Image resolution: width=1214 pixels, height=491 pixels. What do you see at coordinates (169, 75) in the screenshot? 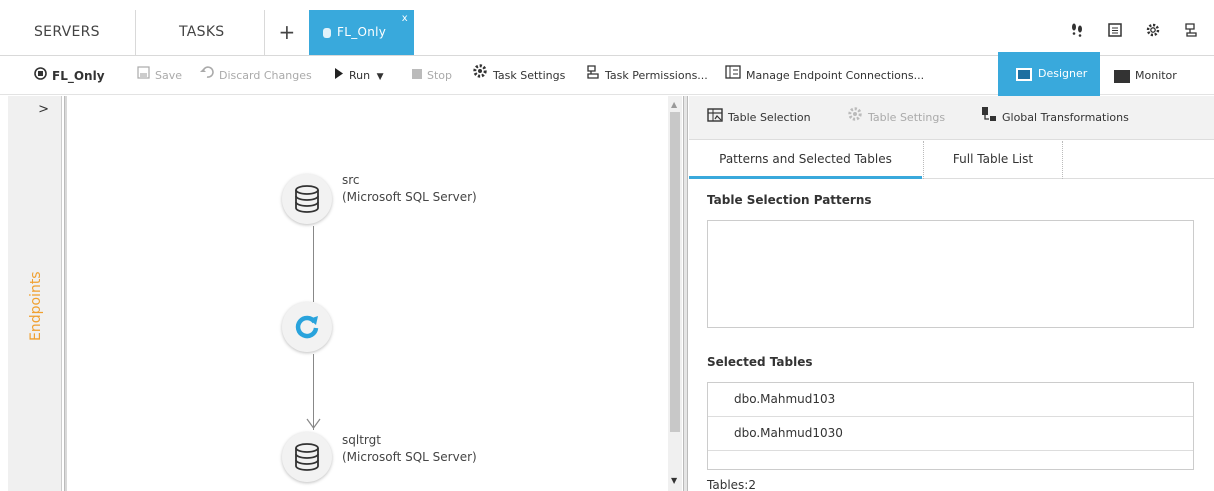
I see `save-label: Save` at bounding box center [169, 75].